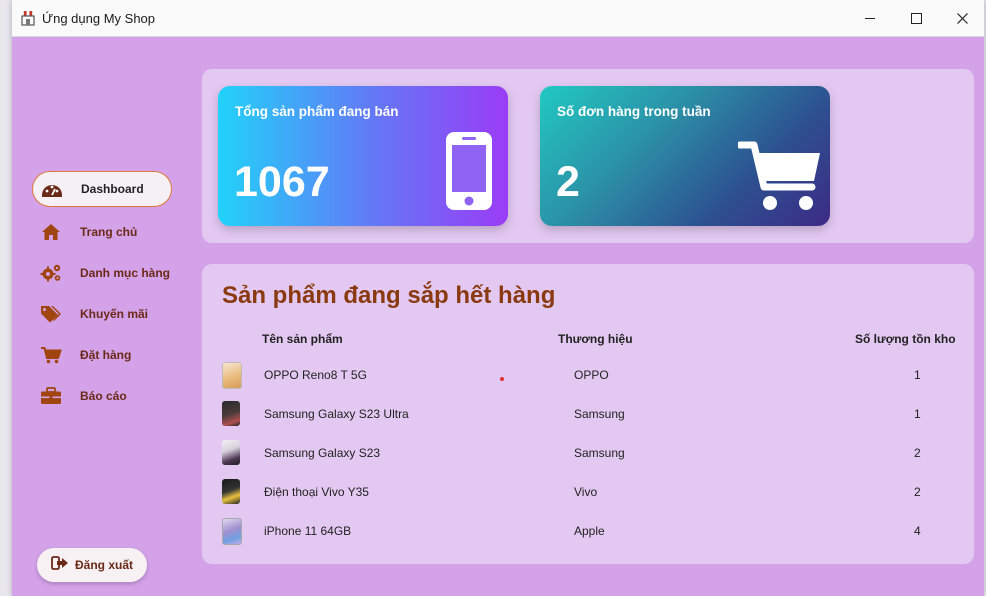  What do you see at coordinates (322, 453) in the screenshot?
I see `product-name: Samsung Galaxy S23` at bounding box center [322, 453].